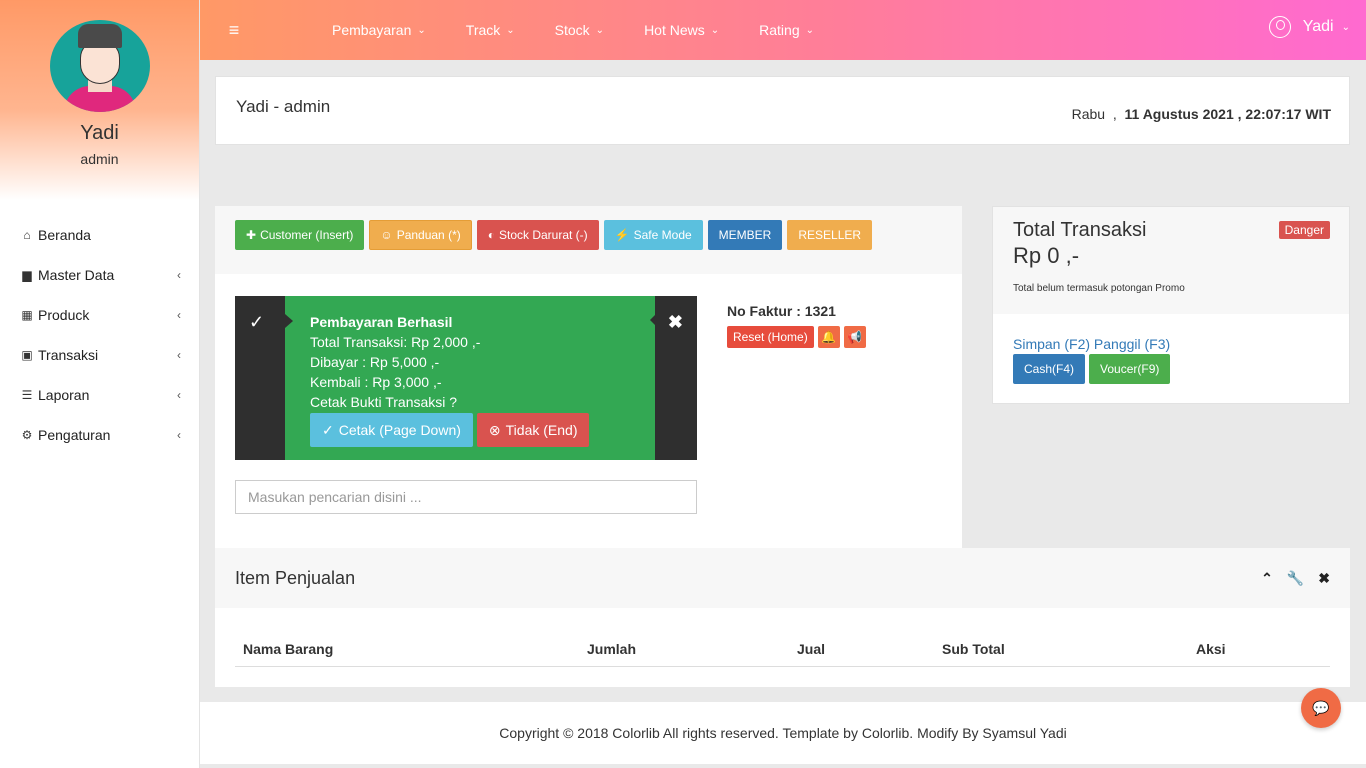 The height and width of the screenshot is (768, 1366). What do you see at coordinates (307, 235) in the screenshot?
I see `button-label: Customer (Insert)` at bounding box center [307, 235].